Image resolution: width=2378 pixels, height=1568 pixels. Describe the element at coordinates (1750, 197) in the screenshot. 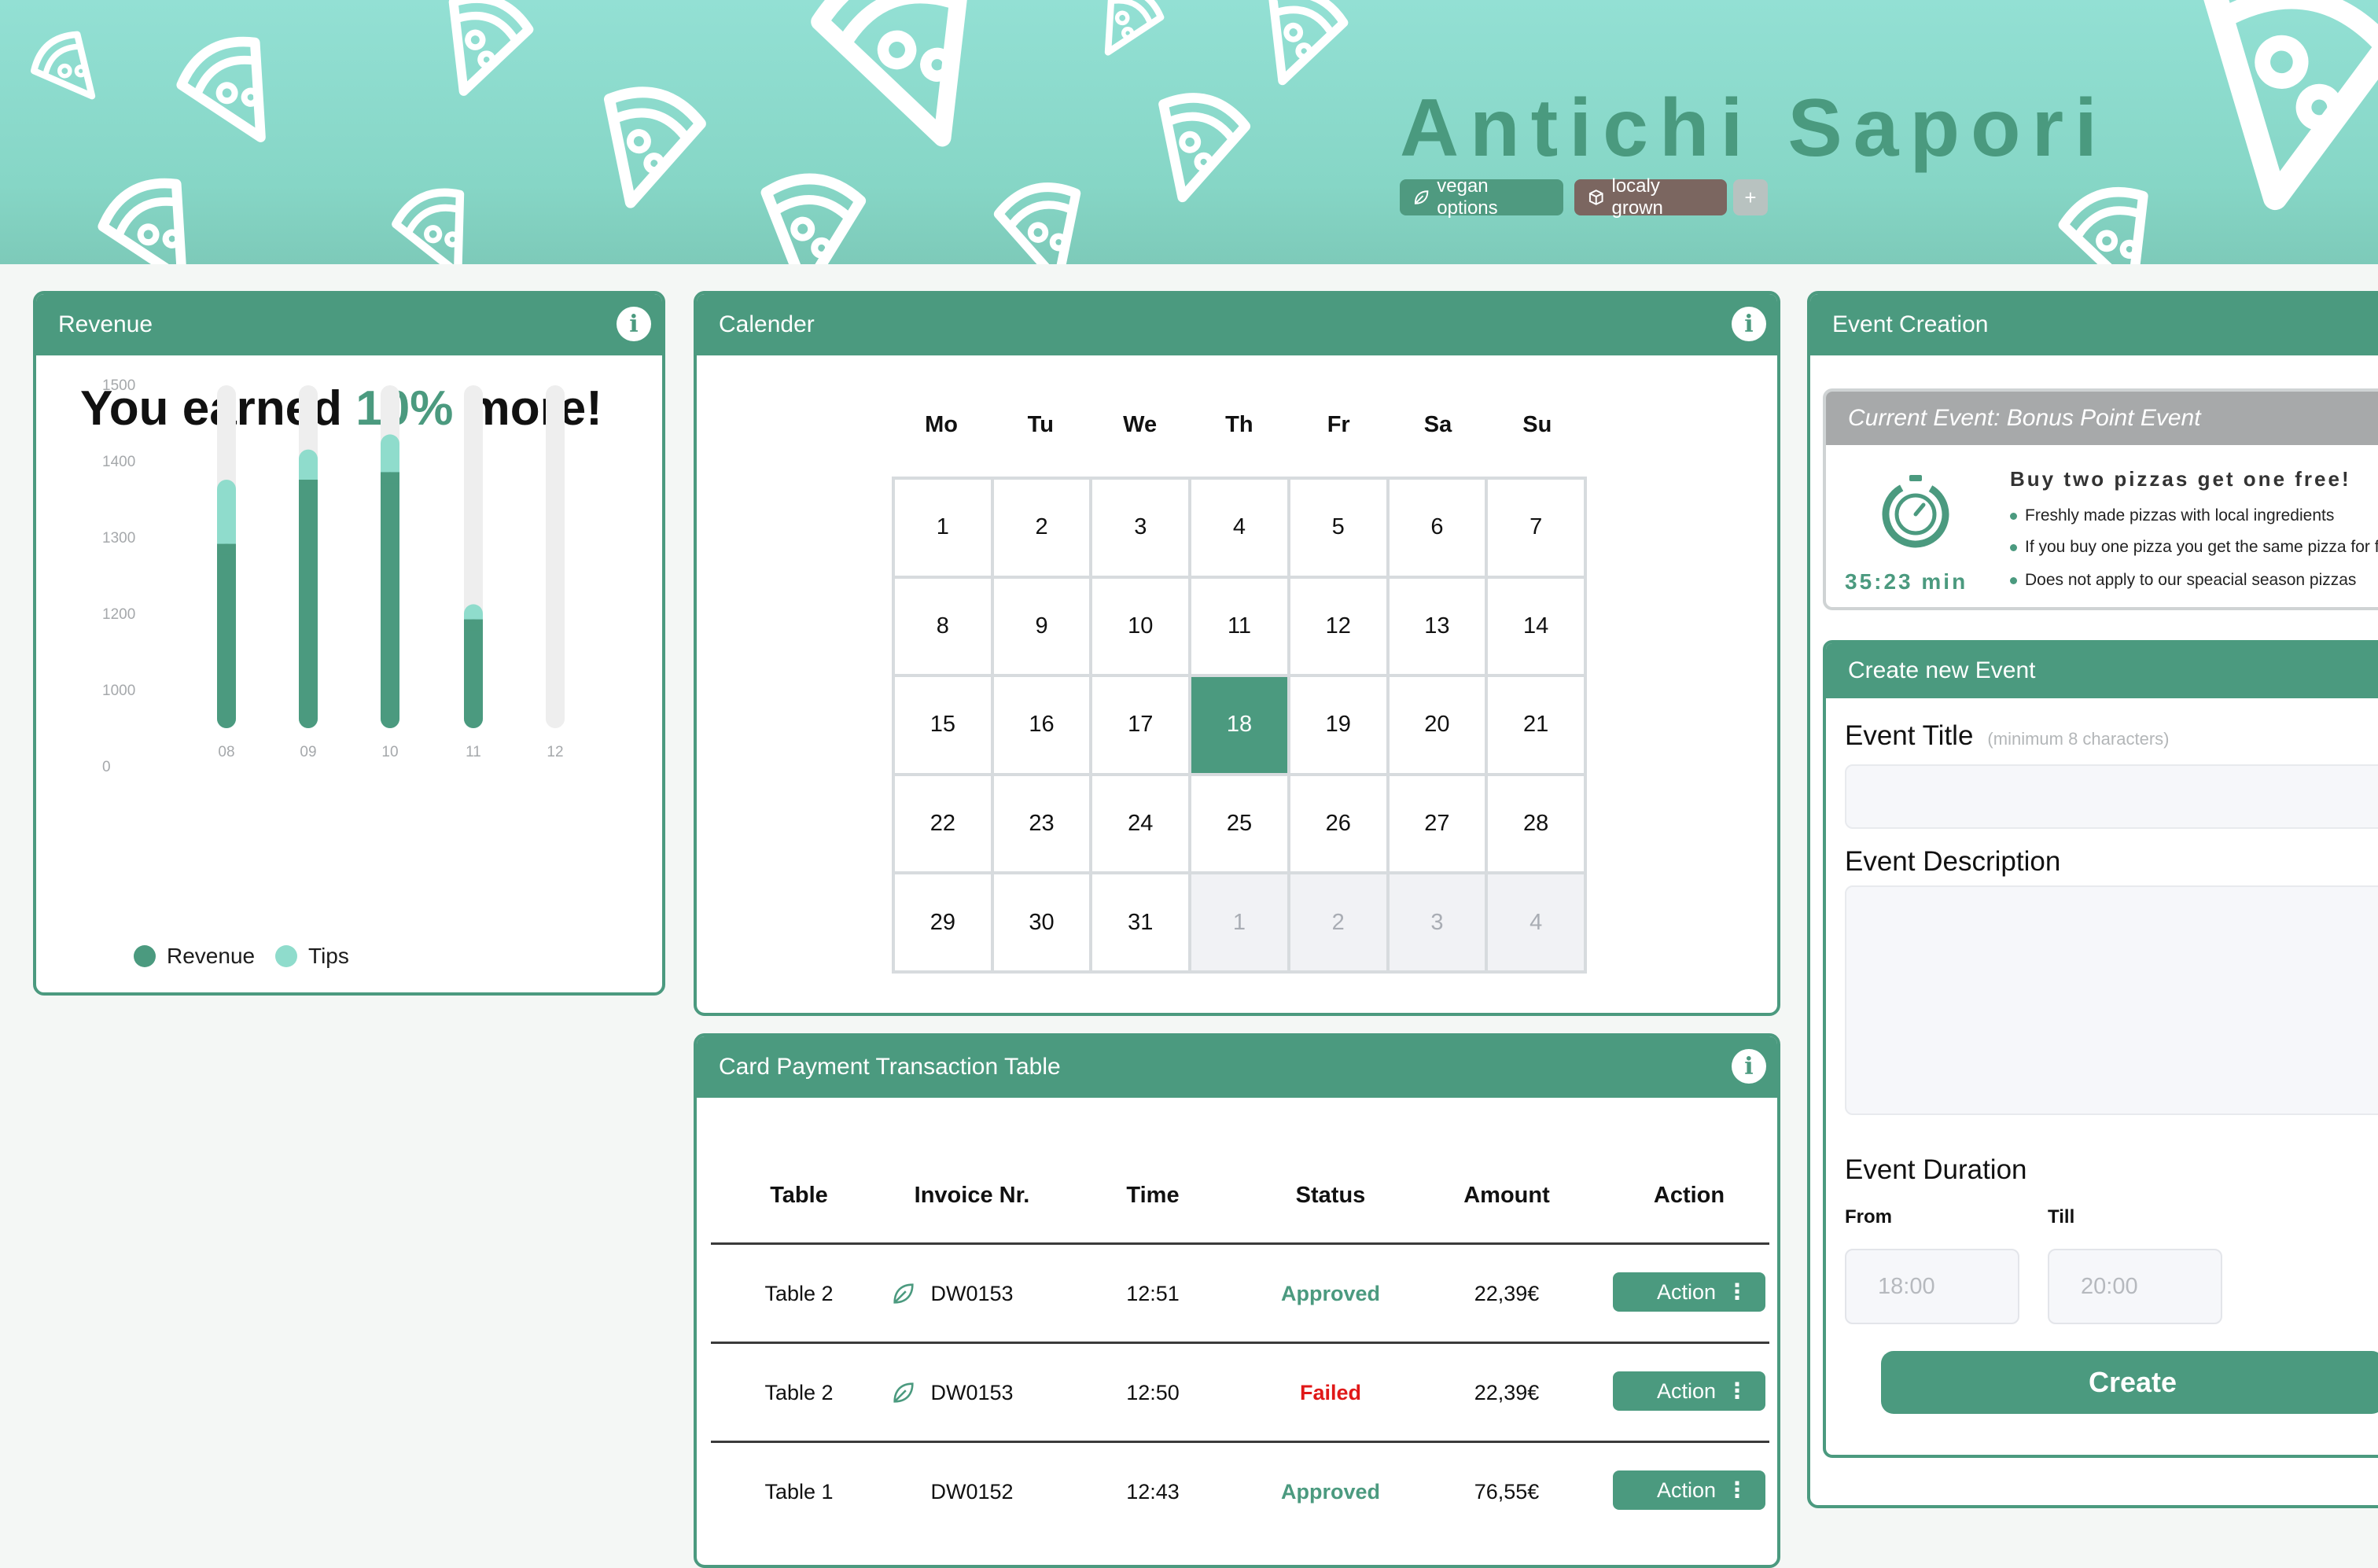

I see `add-tag-button: +` at that location.